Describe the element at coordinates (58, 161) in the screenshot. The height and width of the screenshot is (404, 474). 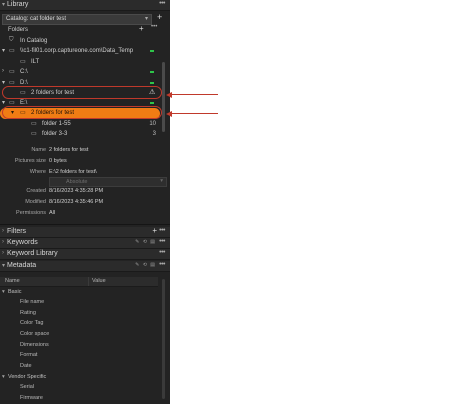
I see `prop-value: 0 bytes` at that location.